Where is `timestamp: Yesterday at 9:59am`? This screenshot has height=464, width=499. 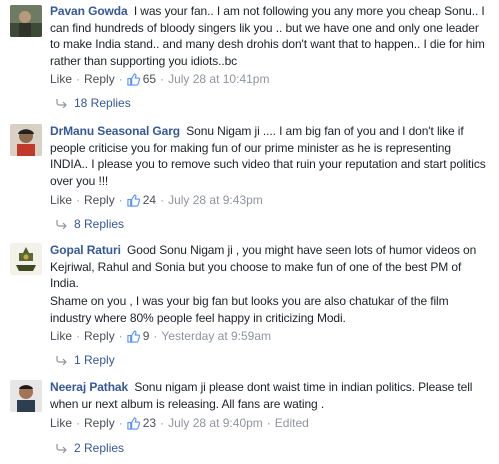
timestamp: Yesterday at 9:59am is located at coordinates (216, 336).